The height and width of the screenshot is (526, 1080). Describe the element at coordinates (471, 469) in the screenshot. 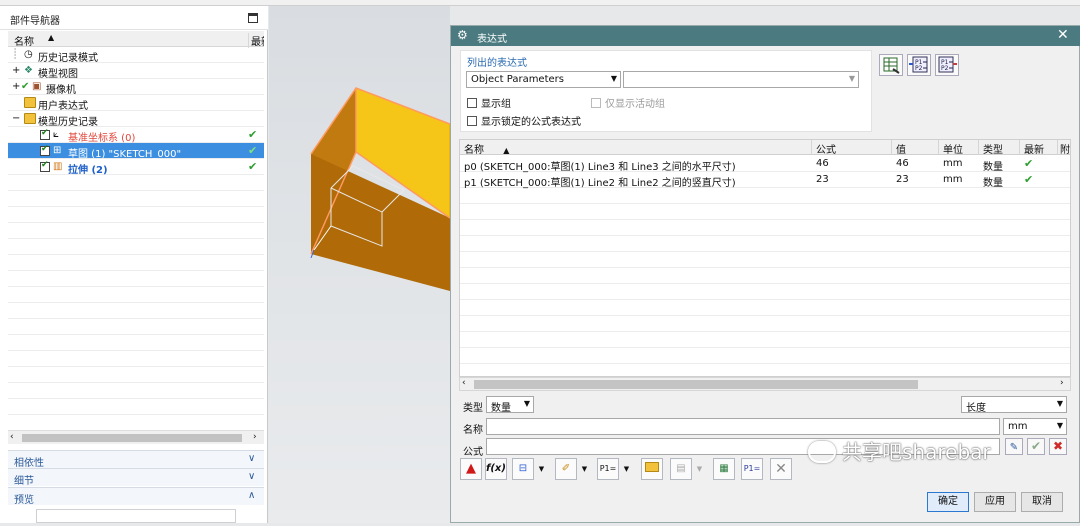

I see `triangle-up-icon: ▲` at that location.